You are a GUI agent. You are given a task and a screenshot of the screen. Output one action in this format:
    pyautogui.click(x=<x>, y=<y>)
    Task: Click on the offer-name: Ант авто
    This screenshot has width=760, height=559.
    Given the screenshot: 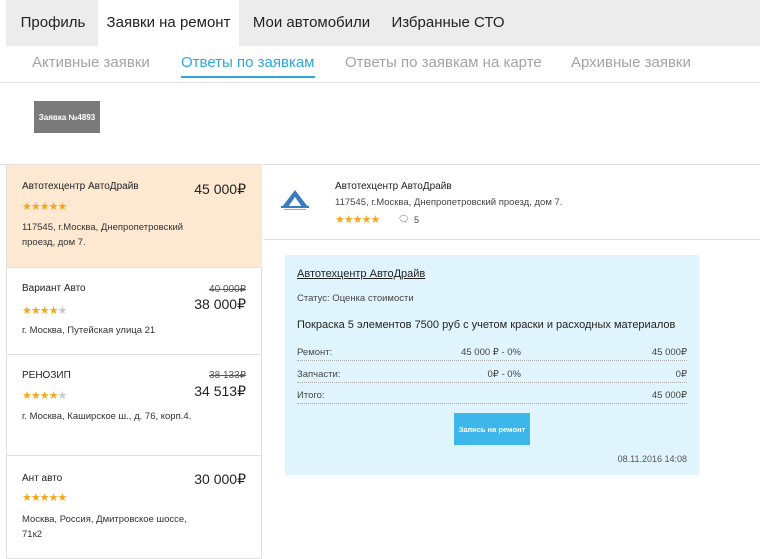 What is the action you would take?
    pyautogui.click(x=42, y=478)
    